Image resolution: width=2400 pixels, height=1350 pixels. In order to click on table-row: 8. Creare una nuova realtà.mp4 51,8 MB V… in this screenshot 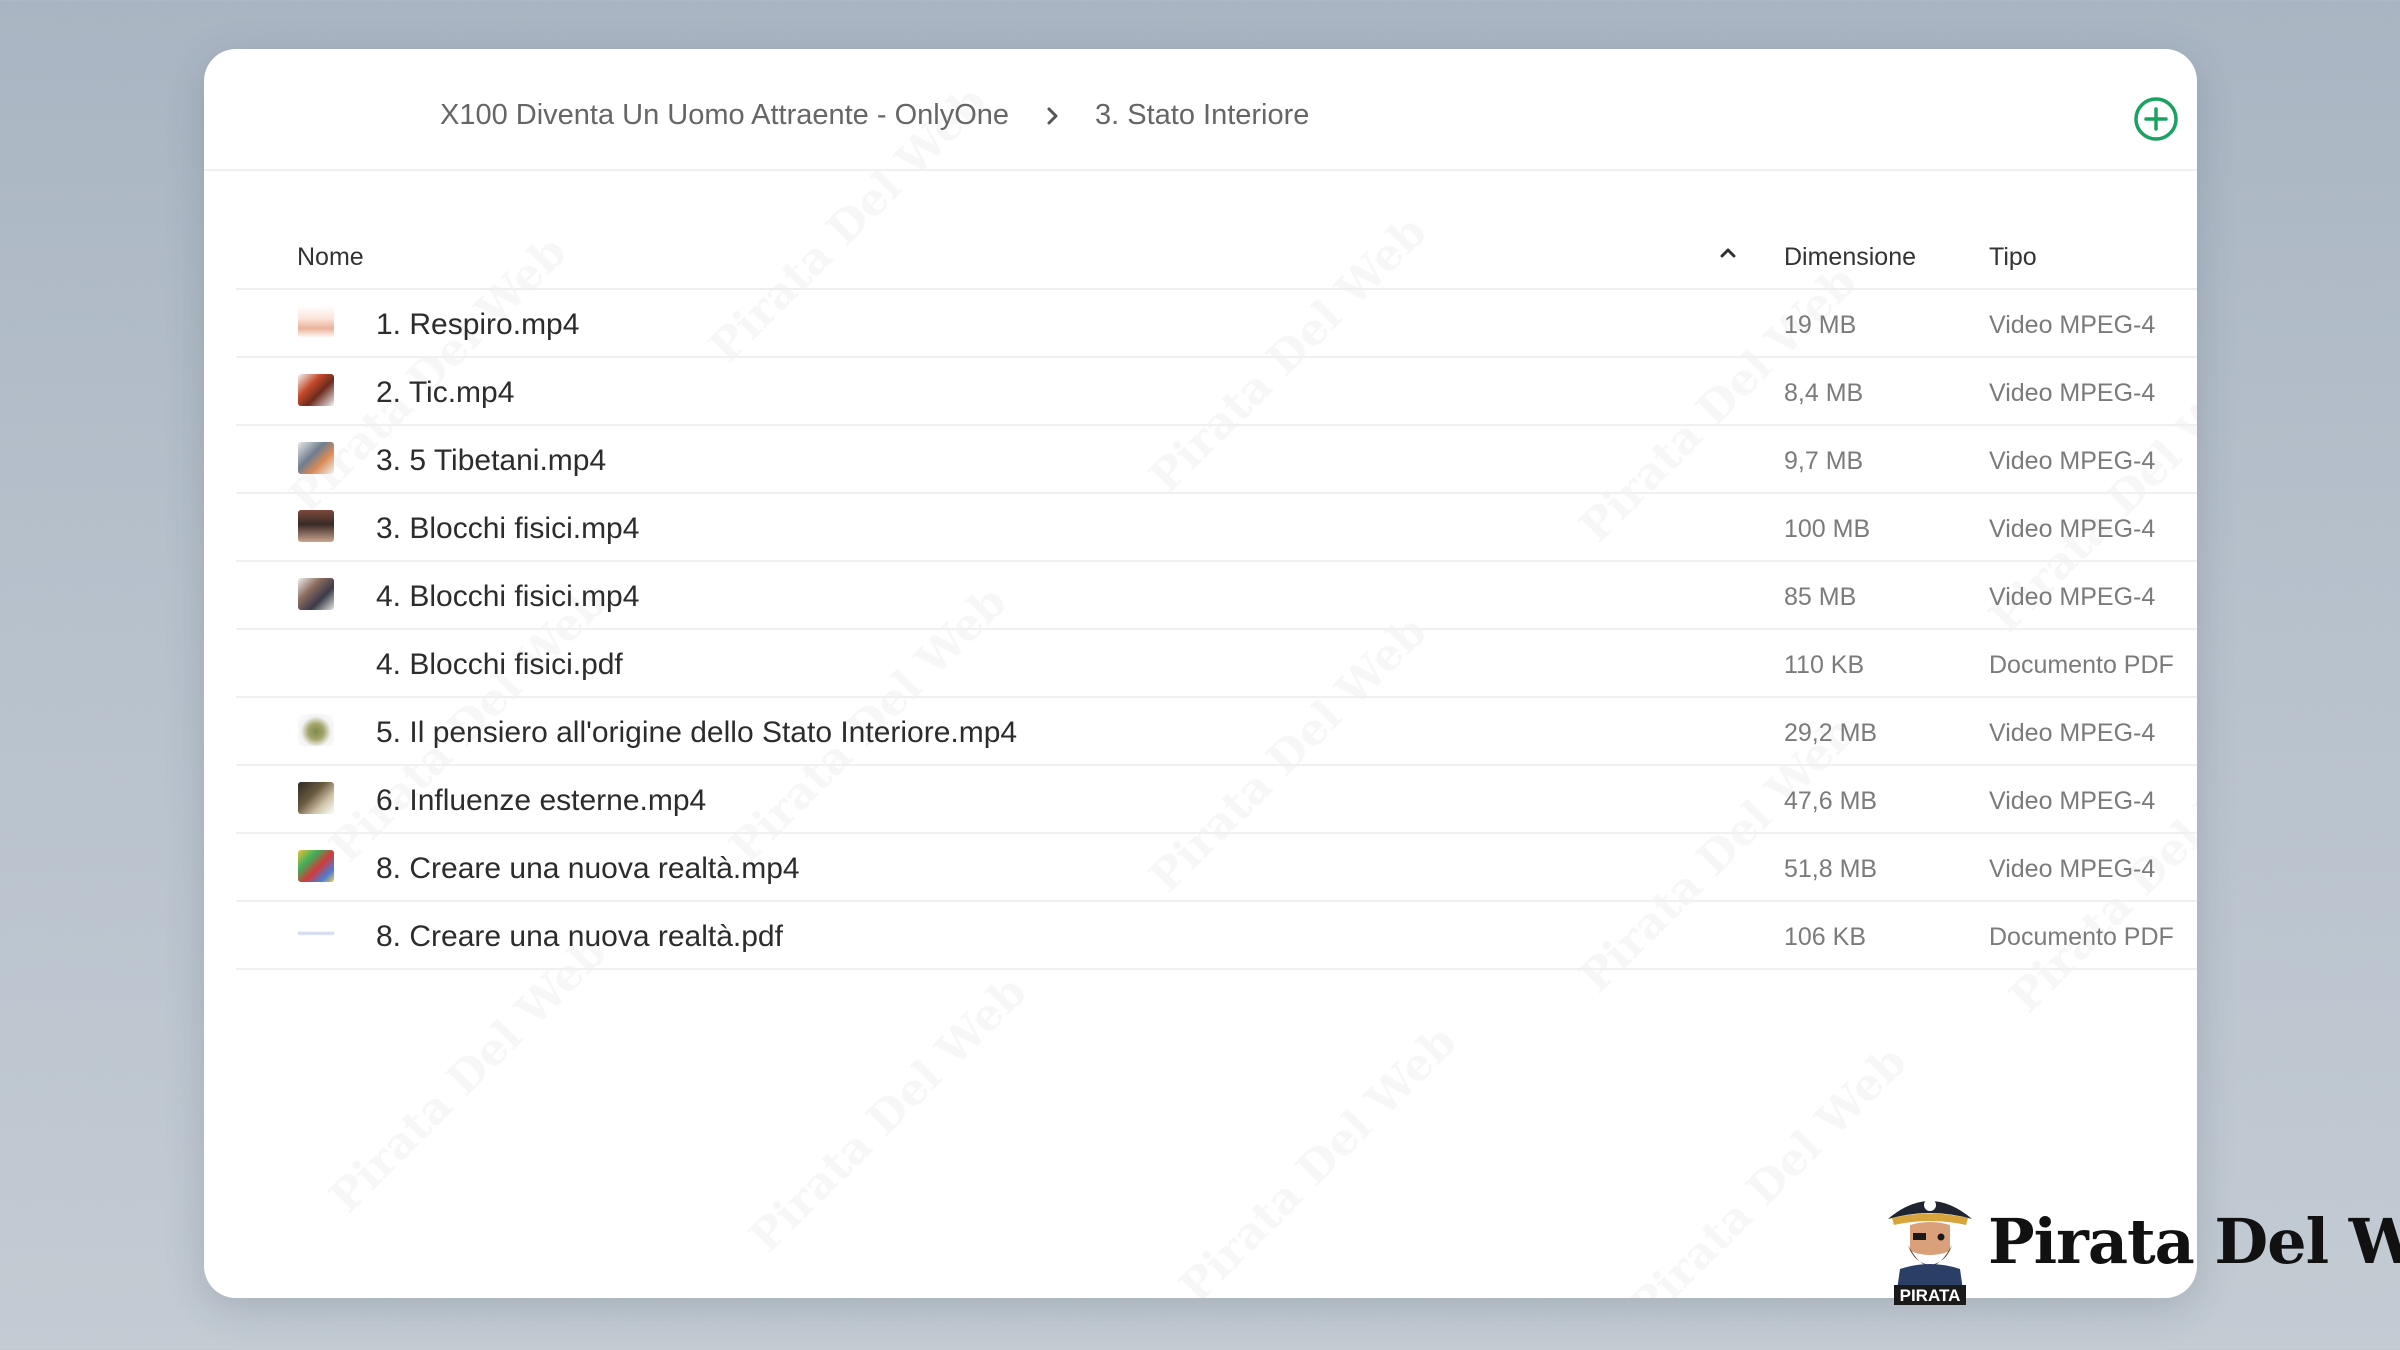, I will do `click(1216, 868)`.